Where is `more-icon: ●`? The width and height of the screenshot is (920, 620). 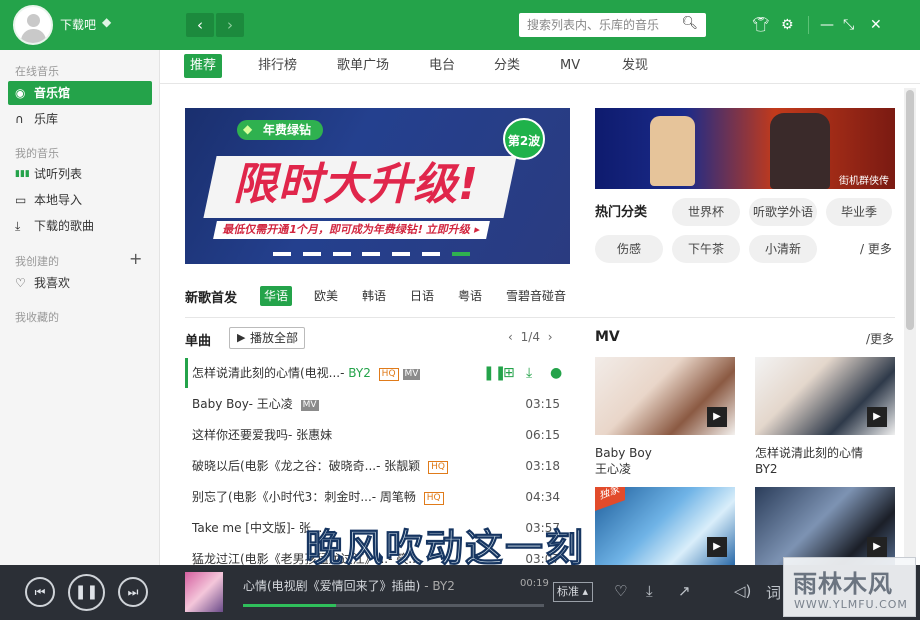
more-icon: ● is located at coordinates (556, 373).